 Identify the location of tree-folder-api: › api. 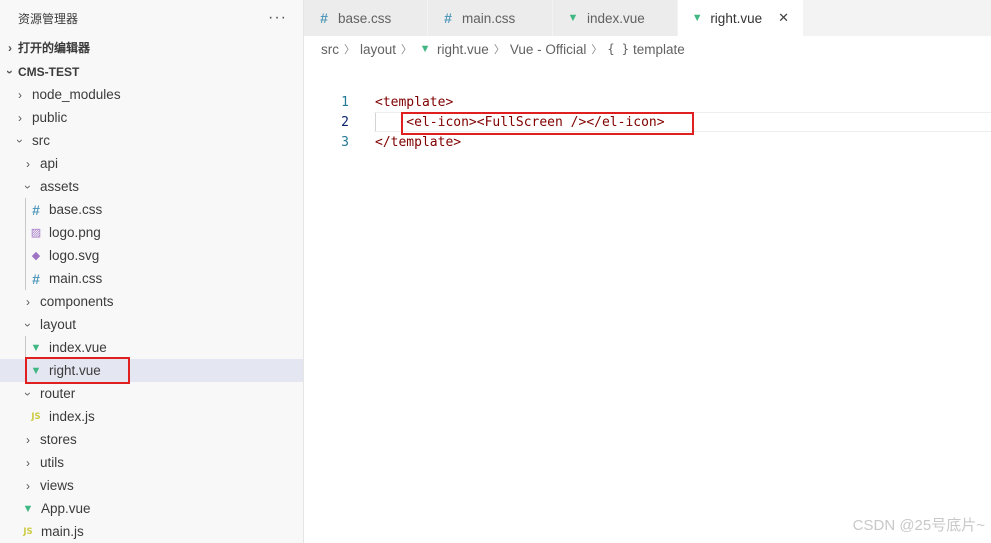
(151, 163).